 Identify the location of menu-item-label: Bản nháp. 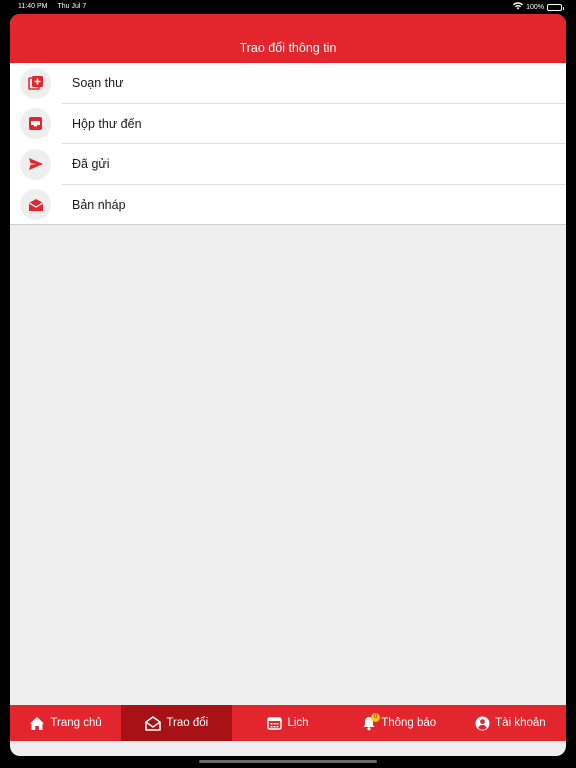
(99, 204).